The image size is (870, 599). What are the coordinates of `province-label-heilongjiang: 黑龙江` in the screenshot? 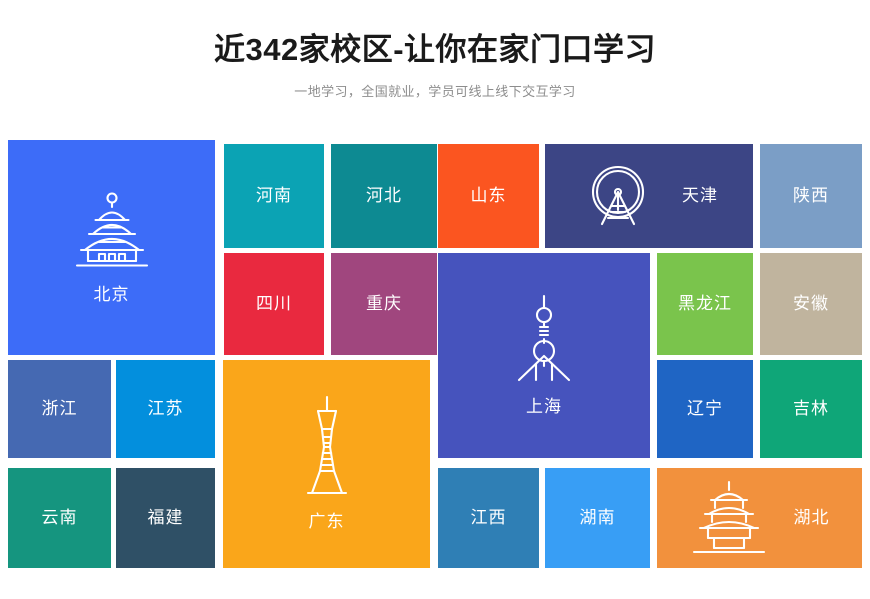 It's located at (705, 303).